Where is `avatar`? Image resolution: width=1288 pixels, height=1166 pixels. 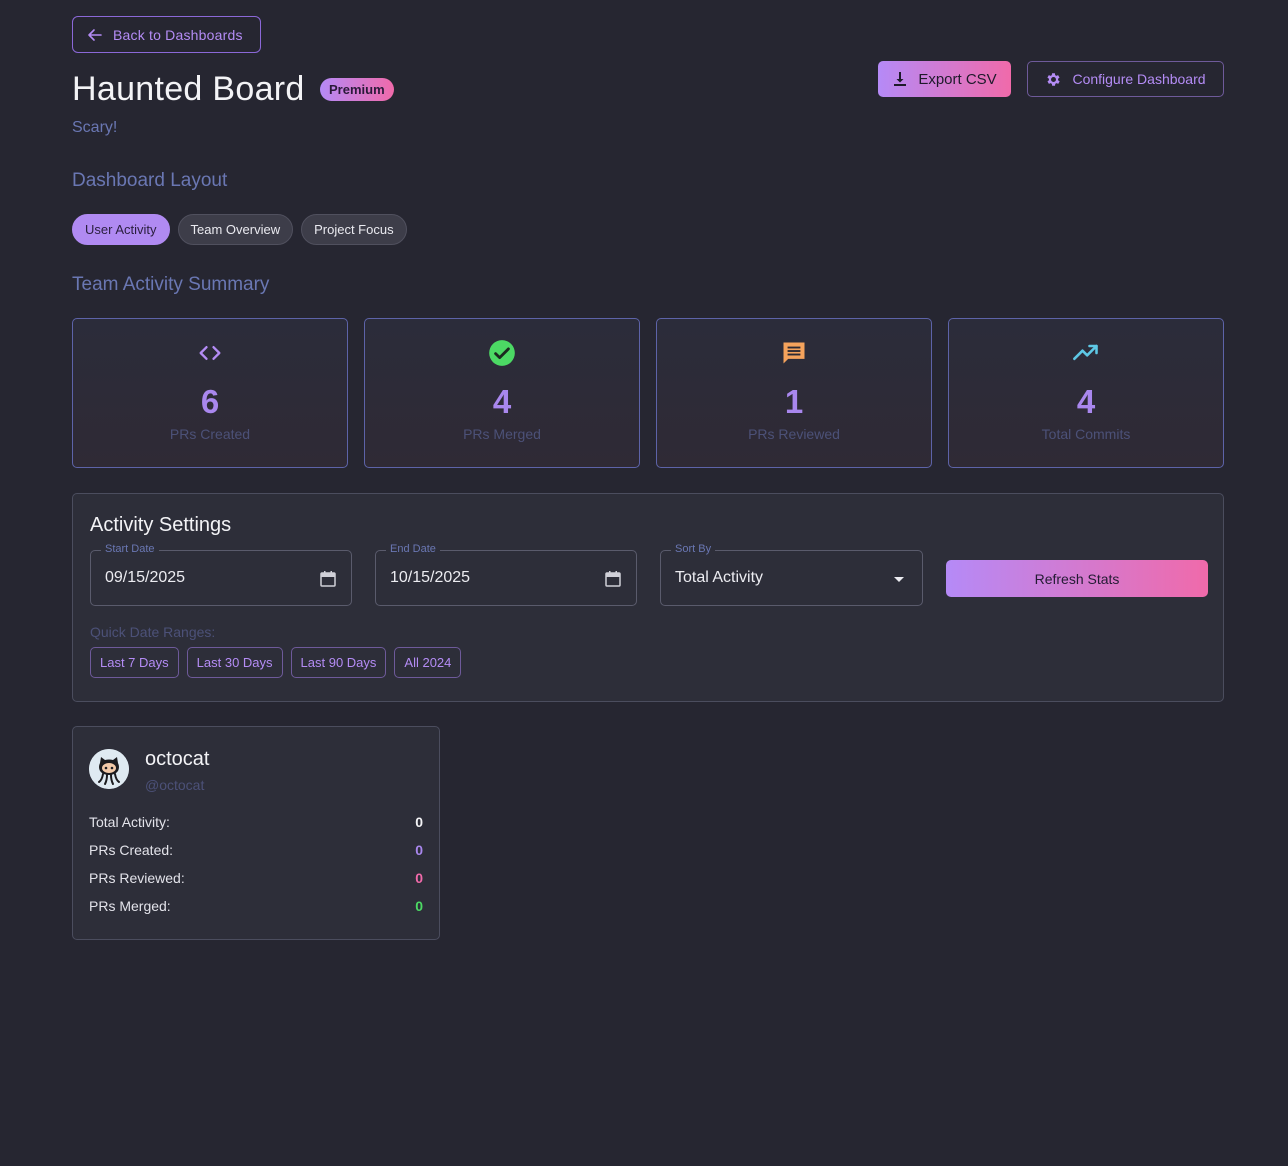
avatar is located at coordinates (109, 769).